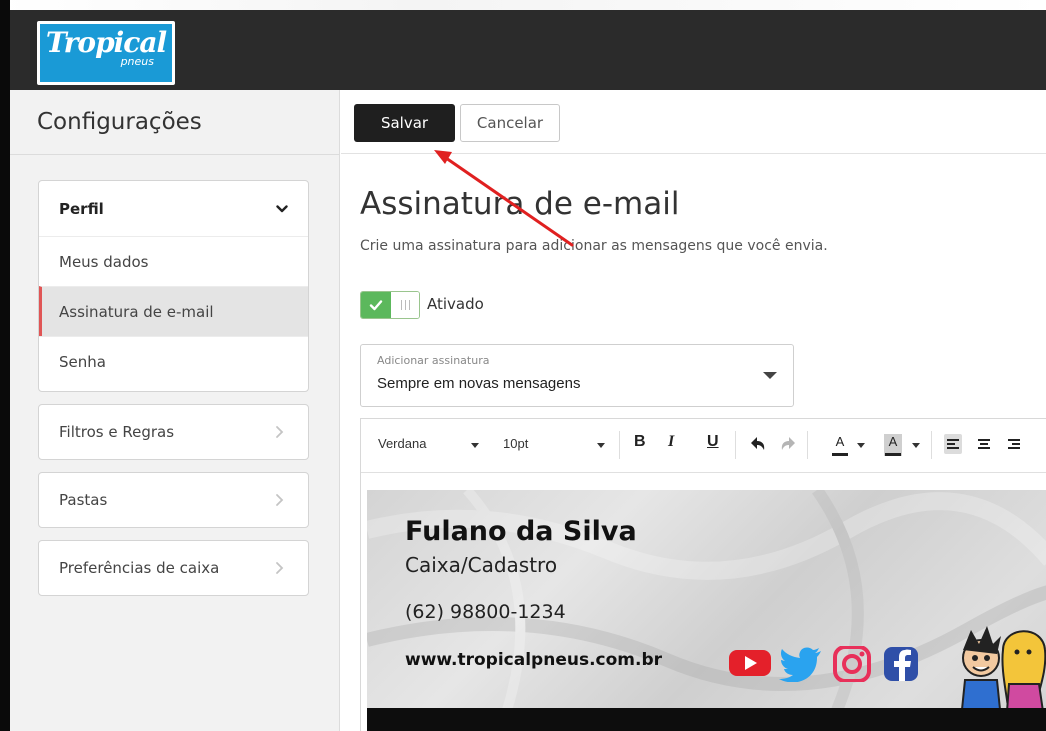 This screenshot has width=1046, height=731. I want to click on align-left-icon, so click(953, 444).